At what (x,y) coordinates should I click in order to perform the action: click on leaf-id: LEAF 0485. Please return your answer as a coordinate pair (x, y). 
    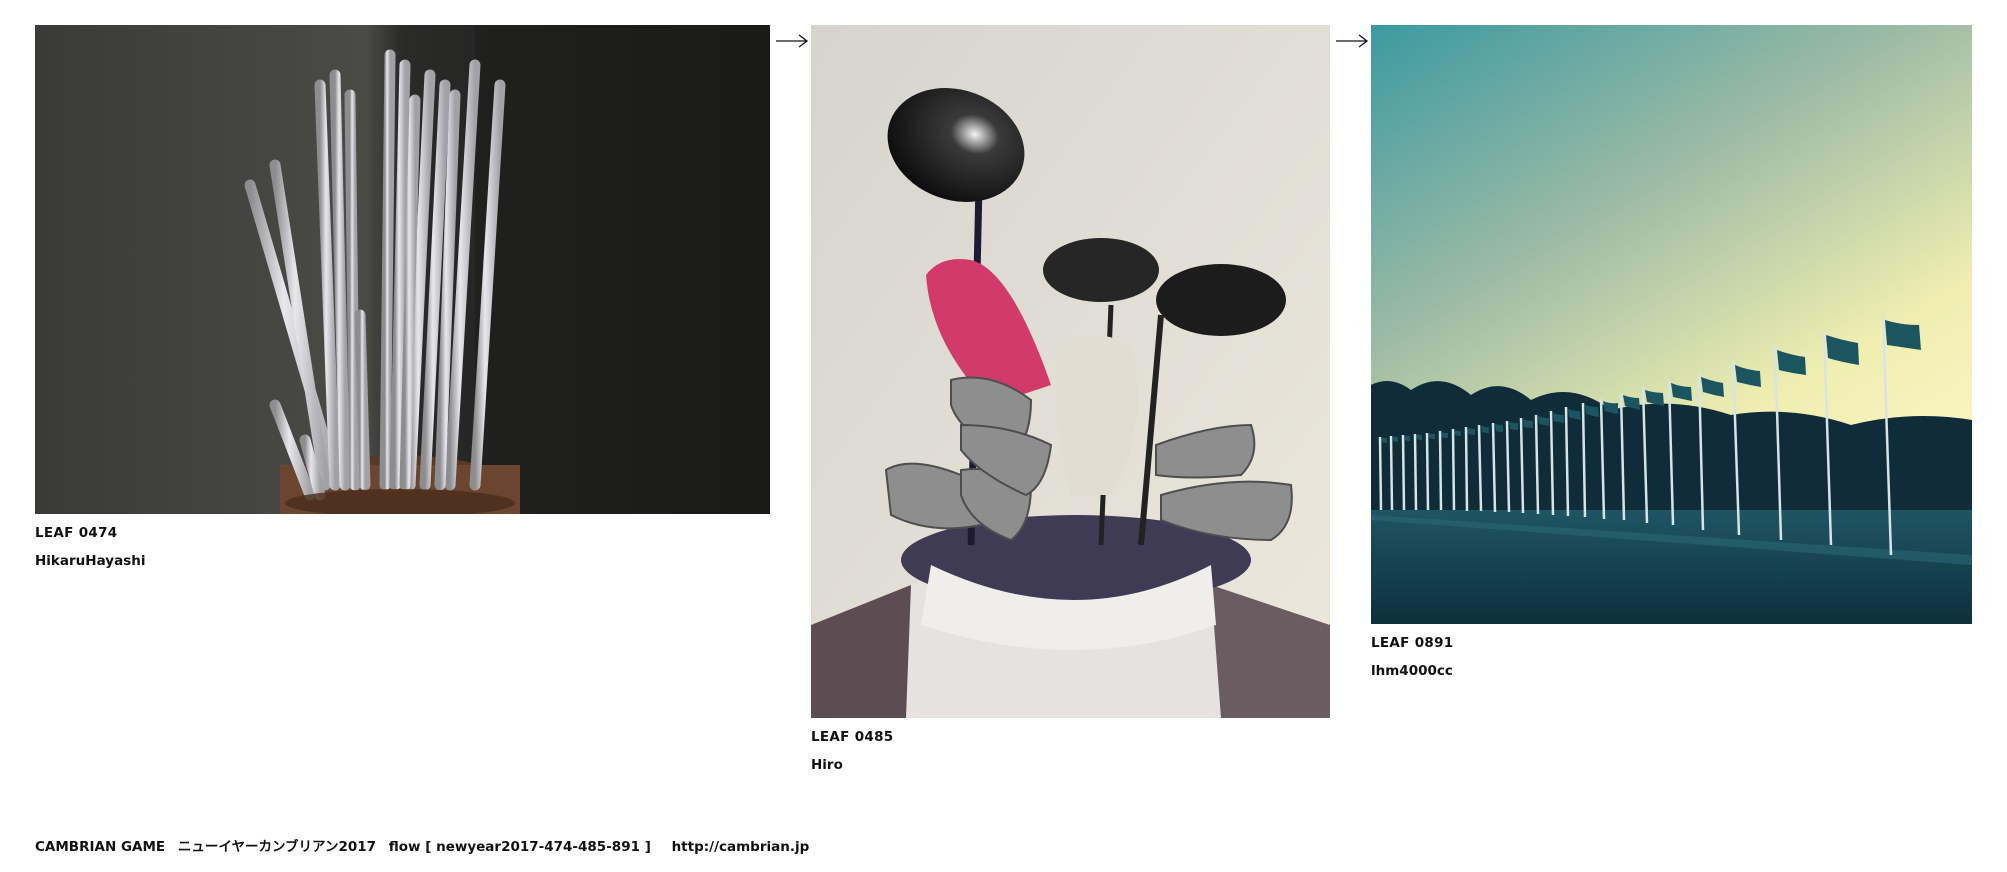
    Looking at the image, I should click on (1070, 737).